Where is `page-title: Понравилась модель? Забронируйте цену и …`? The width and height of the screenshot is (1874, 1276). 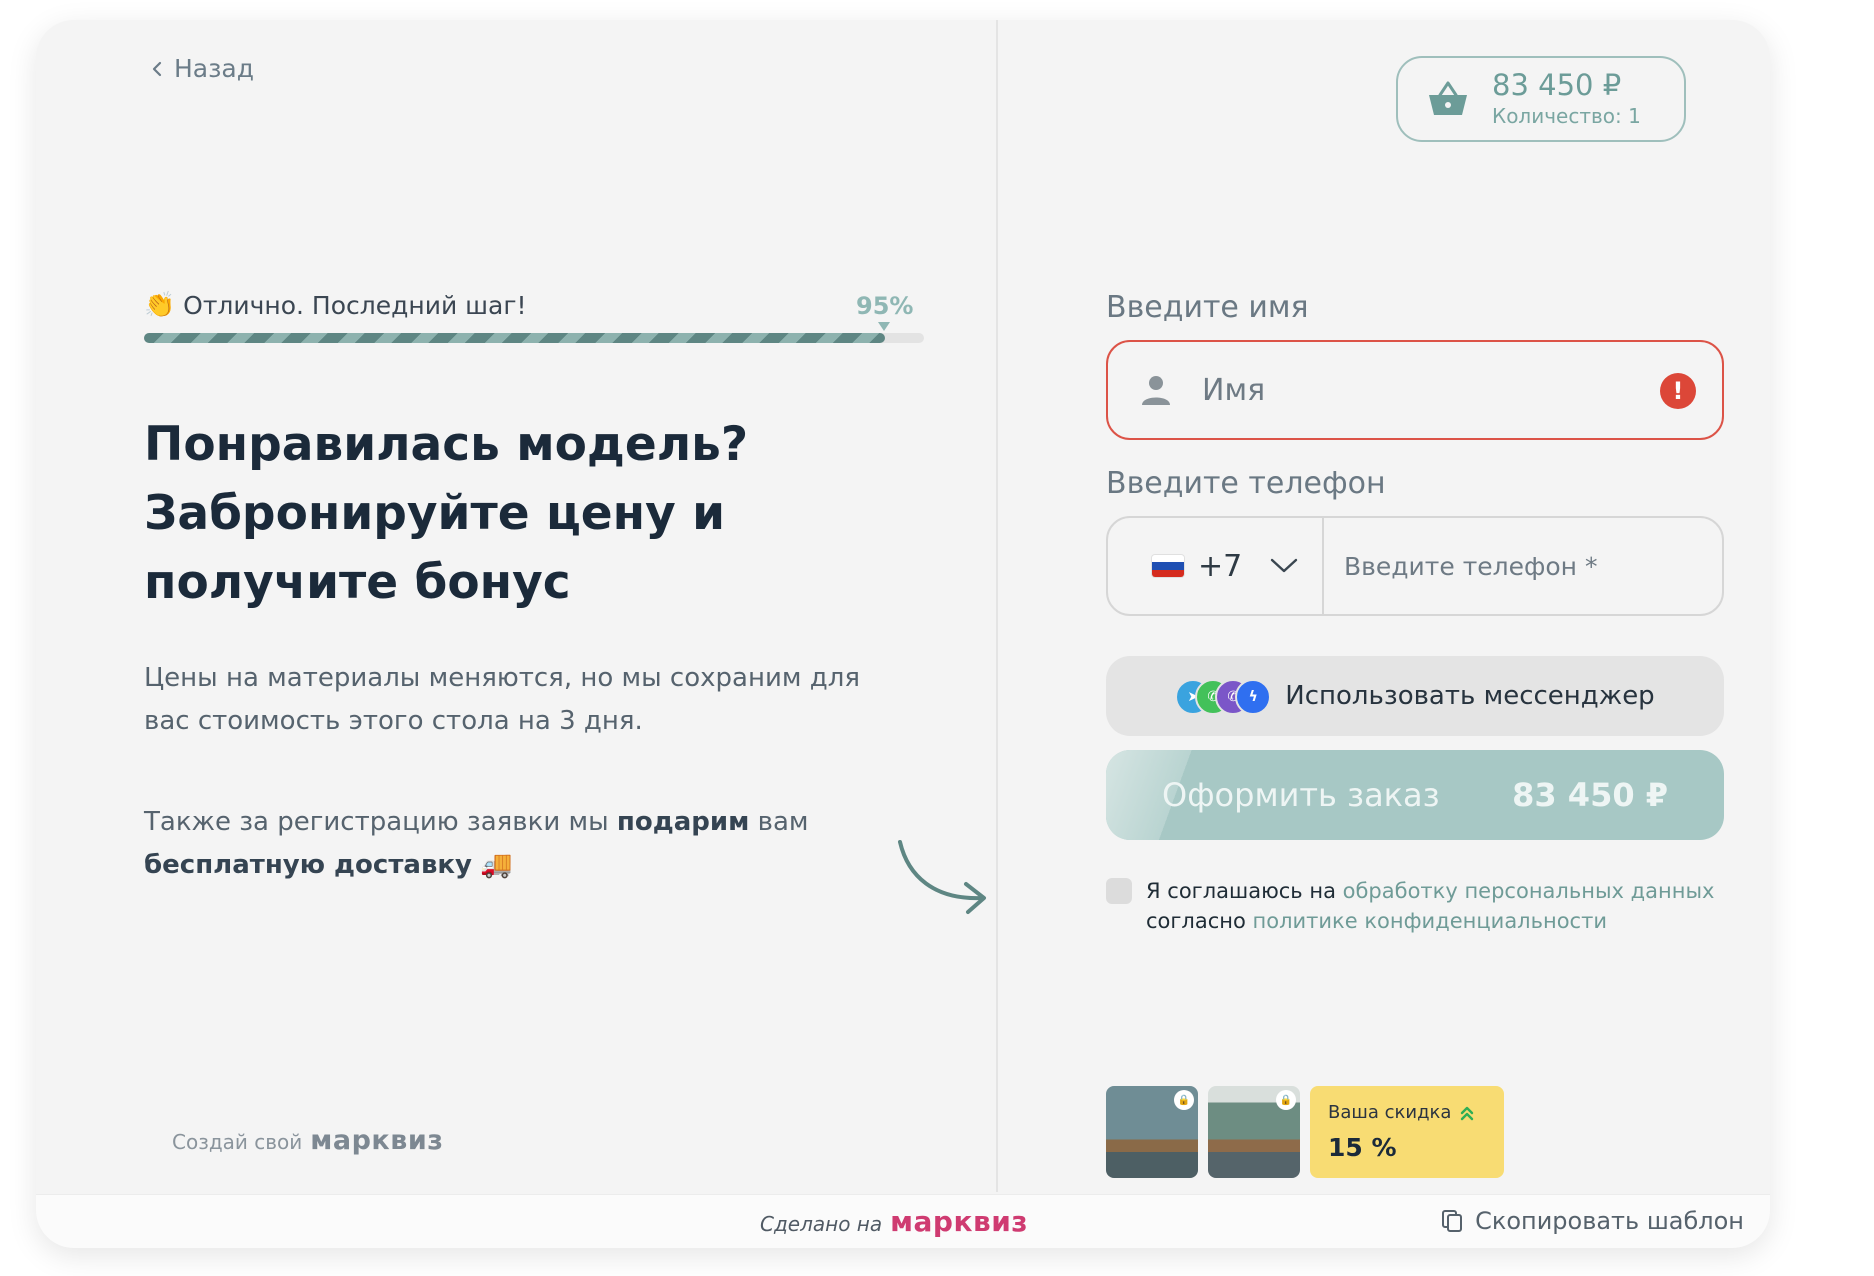
page-title: Понравилась модель? Забронируйте цену и … is located at coordinates (446, 513).